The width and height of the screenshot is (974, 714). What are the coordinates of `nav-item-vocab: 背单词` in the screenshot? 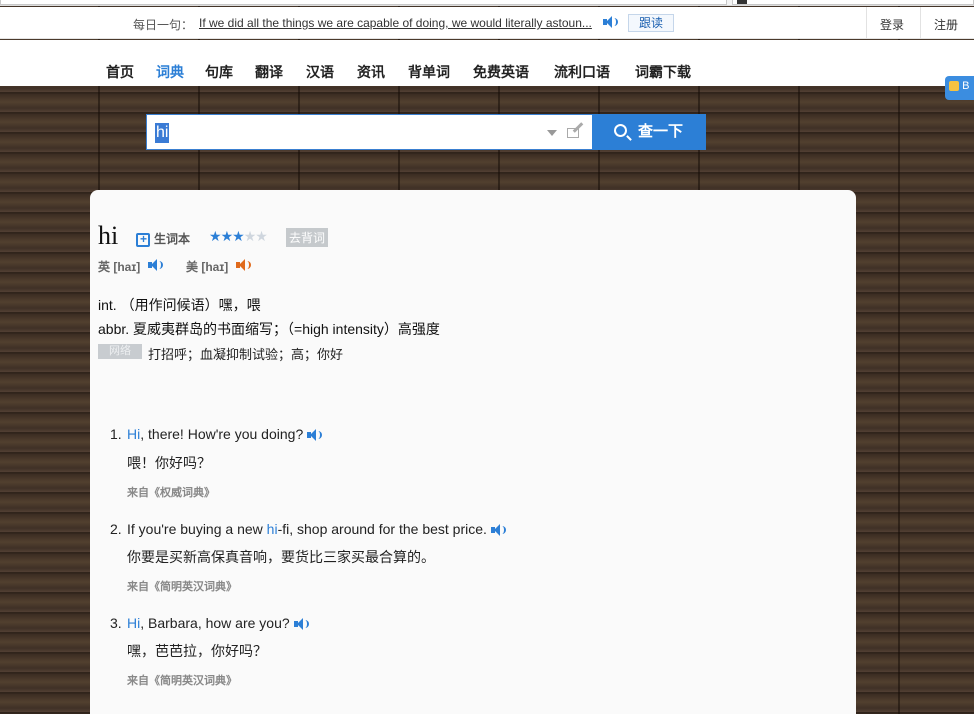 It's located at (429, 72).